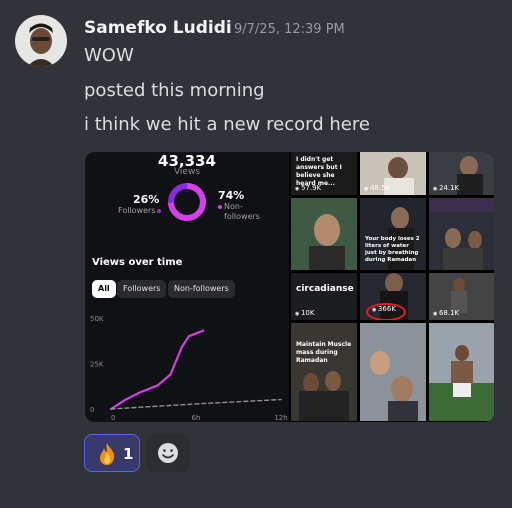 This screenshot has width=512, height=508. Describe the element at coordinates (325, 289) in the screenshot. I see `reel-caption: circadianse` at that location.